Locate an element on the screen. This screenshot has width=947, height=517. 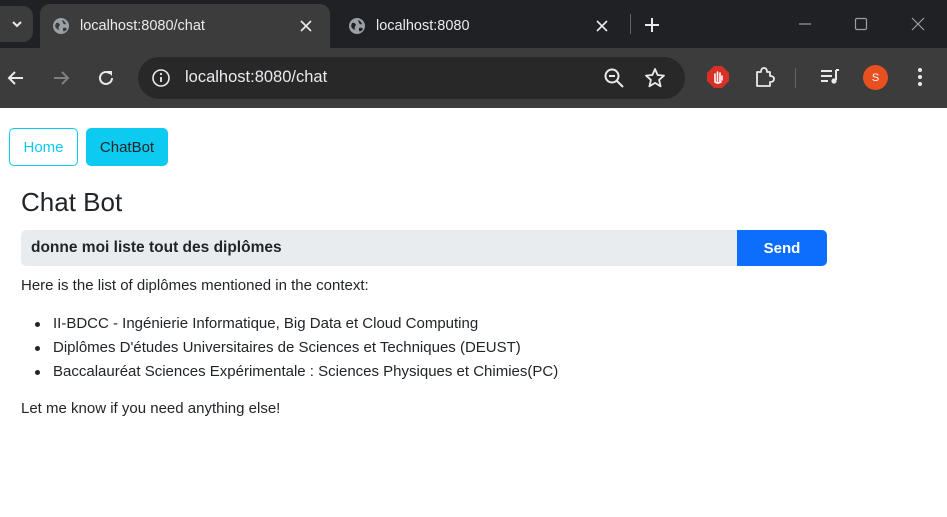
chat-message-input is located at coordinates (379, 248).